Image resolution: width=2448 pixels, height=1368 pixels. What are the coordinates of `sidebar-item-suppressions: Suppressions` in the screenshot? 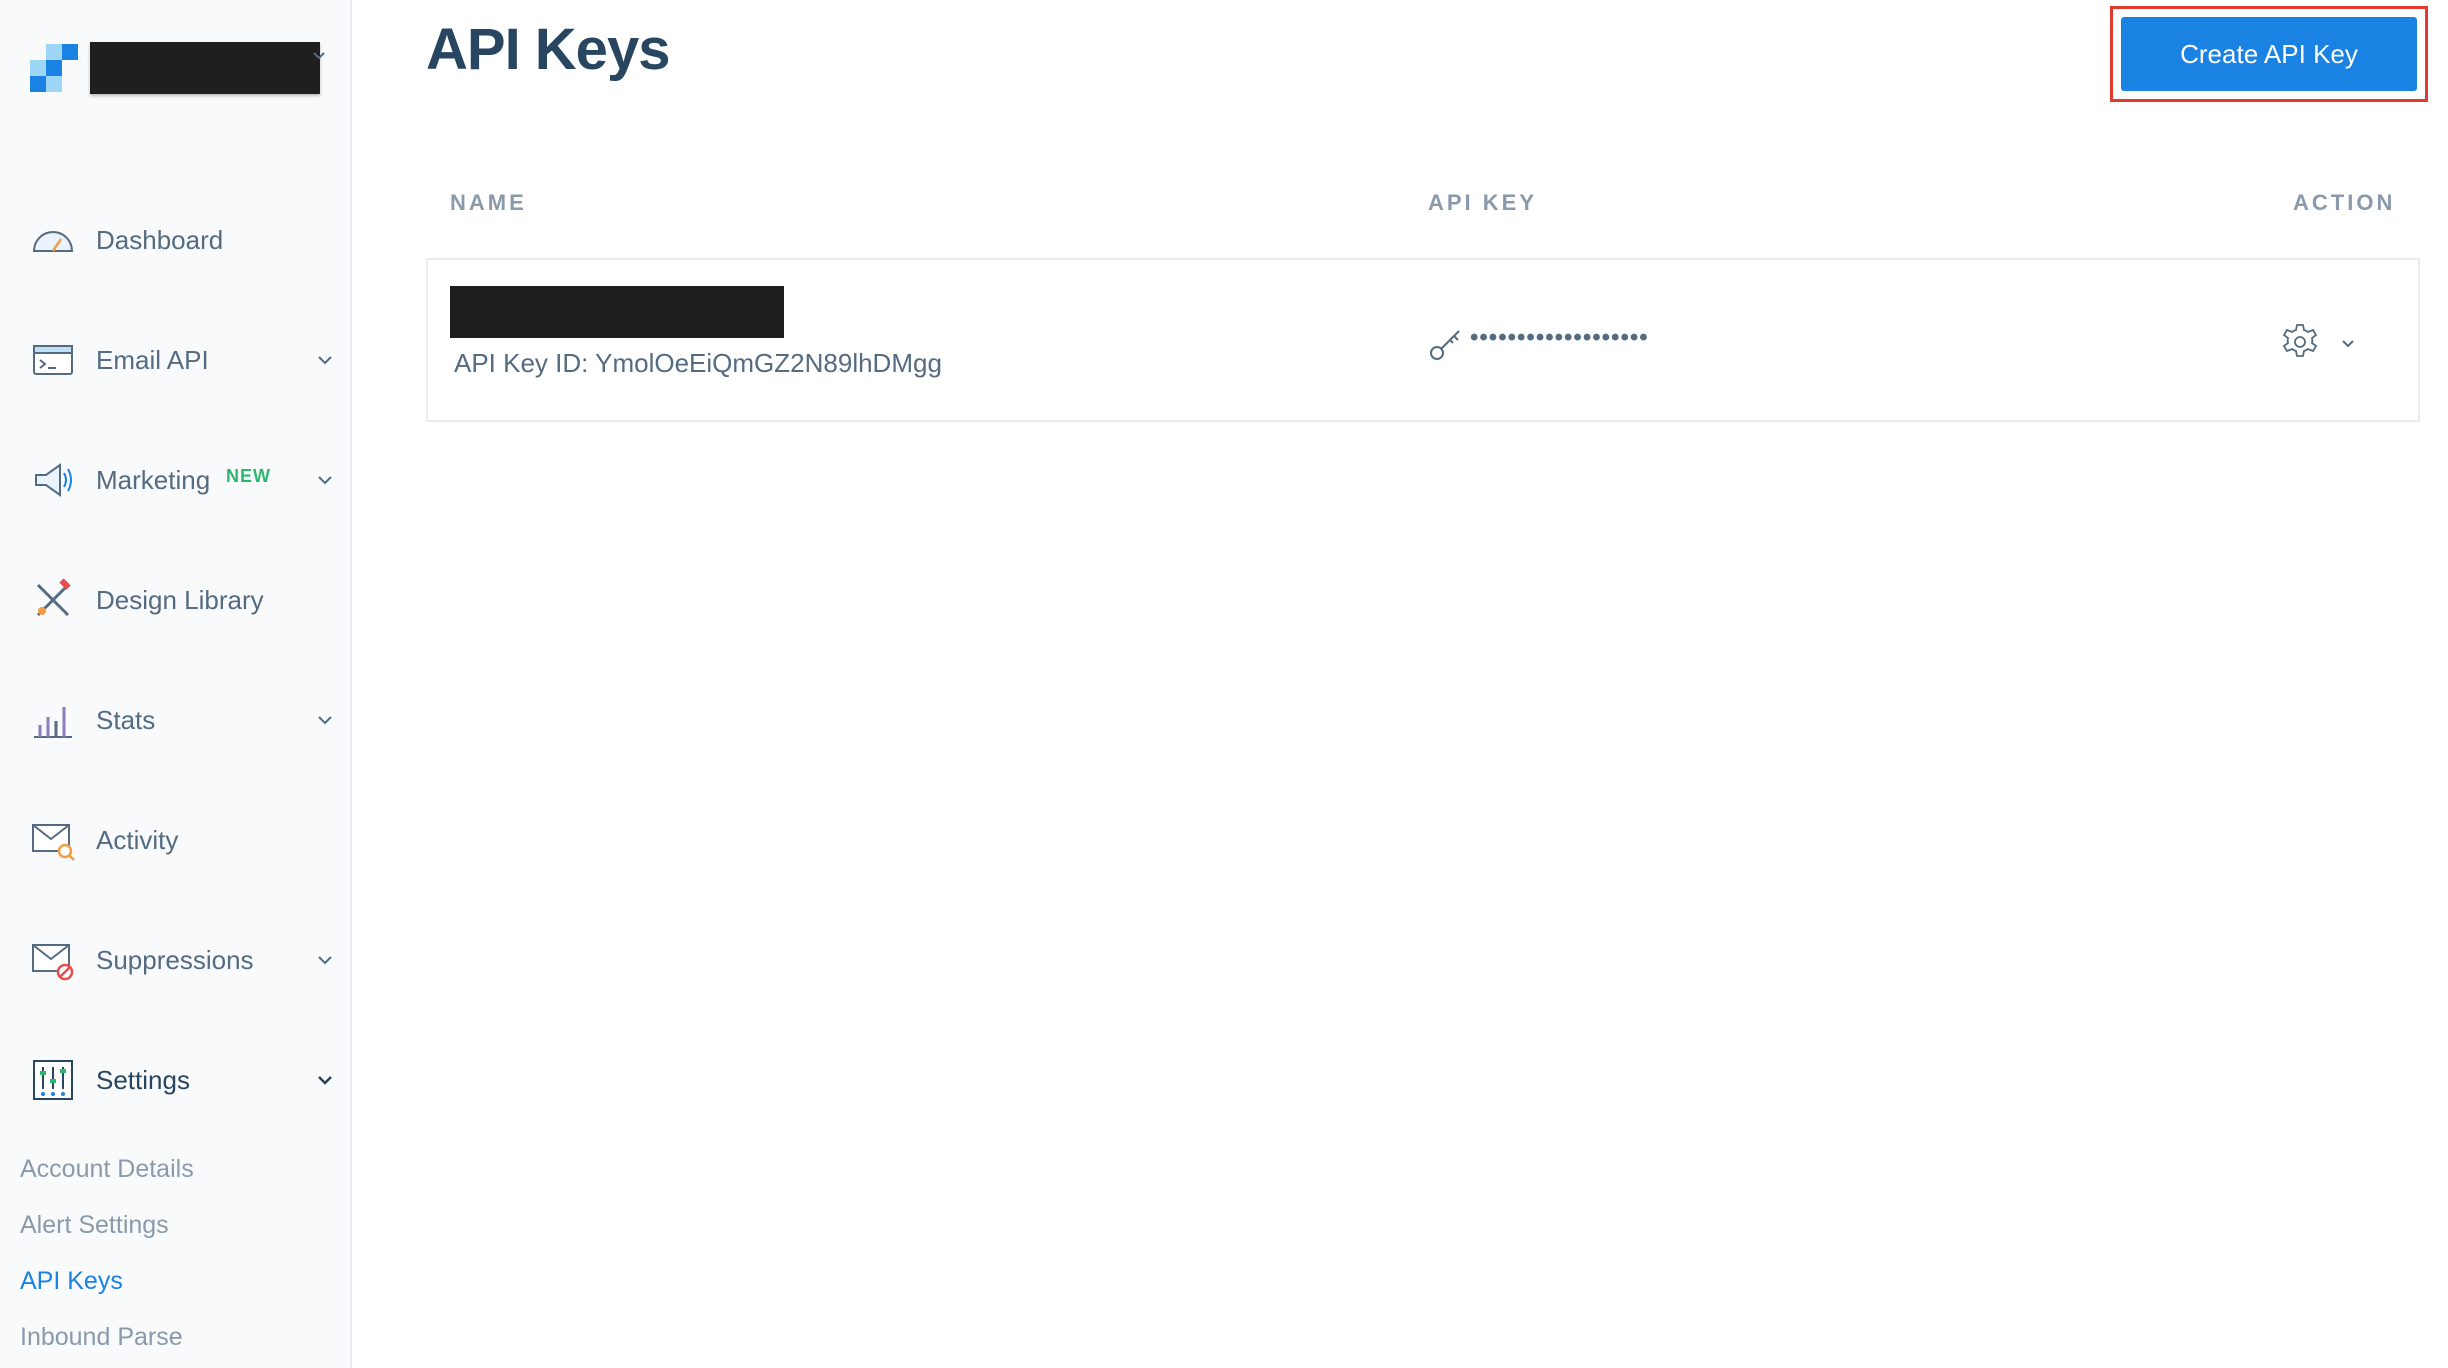 It's located at (176, 960).